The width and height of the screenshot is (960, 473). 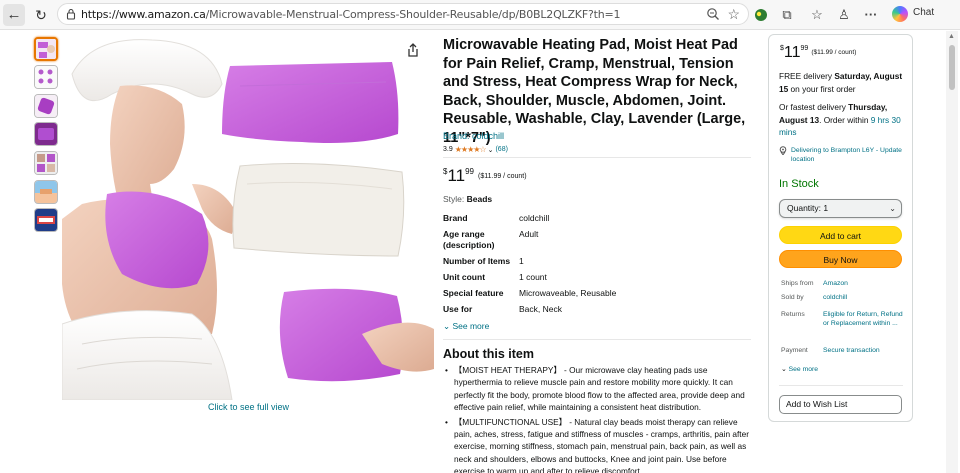 What do you see at coordinates (448, 149) in the screenshot?
I see `rating-value: 3.9` at bounding box center [448, 149].